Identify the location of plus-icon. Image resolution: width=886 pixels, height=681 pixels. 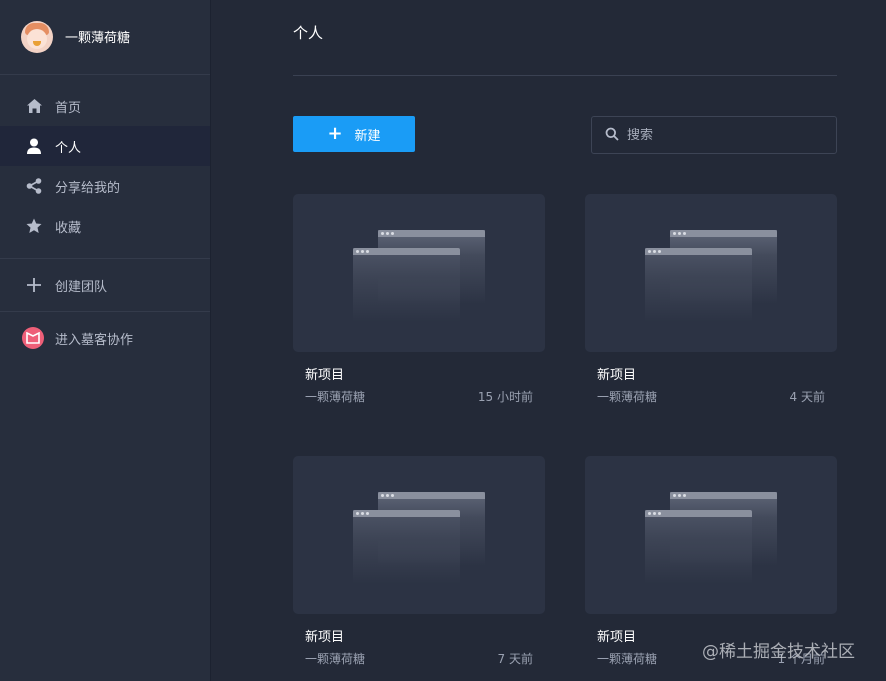
(34, 285).